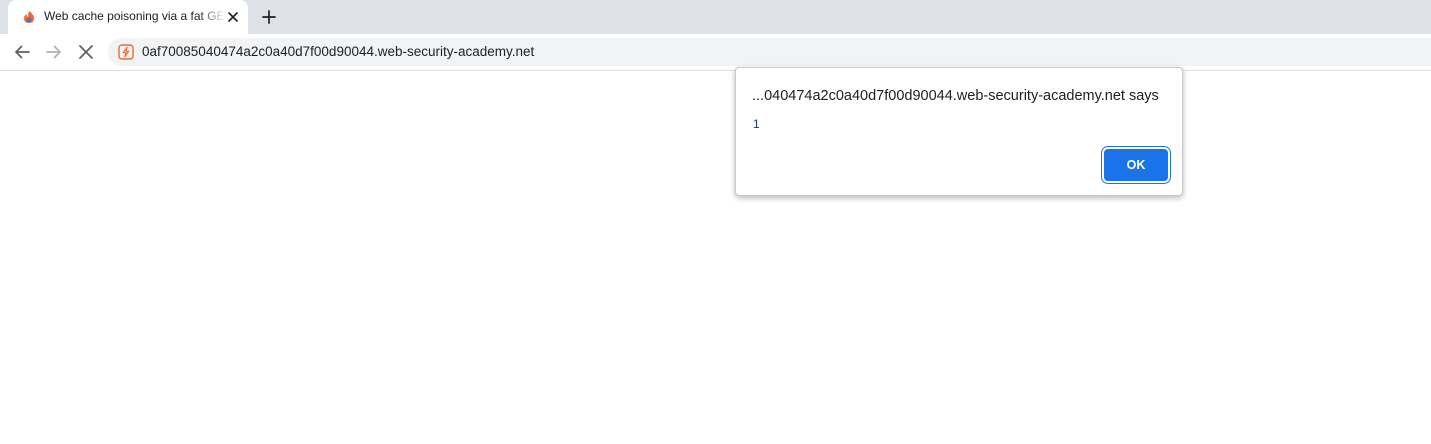  What do you see at coordinates (126, 52) in the screenshot?
I see `web-security-academy-site-icon` at bounding box center [126, 52].